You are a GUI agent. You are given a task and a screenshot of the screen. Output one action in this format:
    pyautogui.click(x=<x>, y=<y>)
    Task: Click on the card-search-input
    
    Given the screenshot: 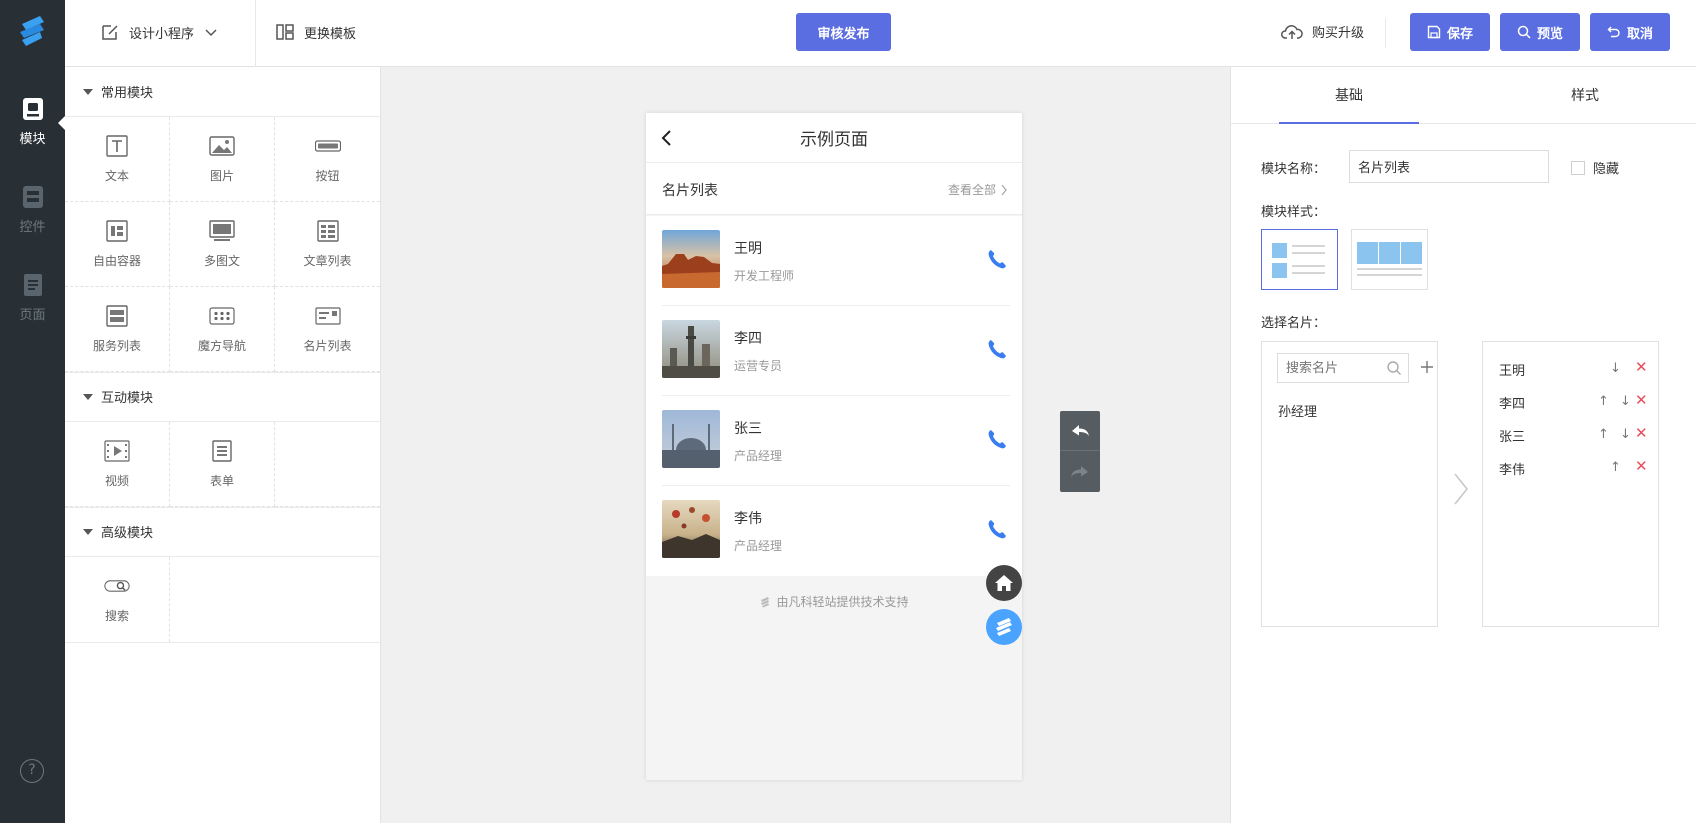 What is the action you would take?
    pyautogui.click(x=1328, y=368)
    